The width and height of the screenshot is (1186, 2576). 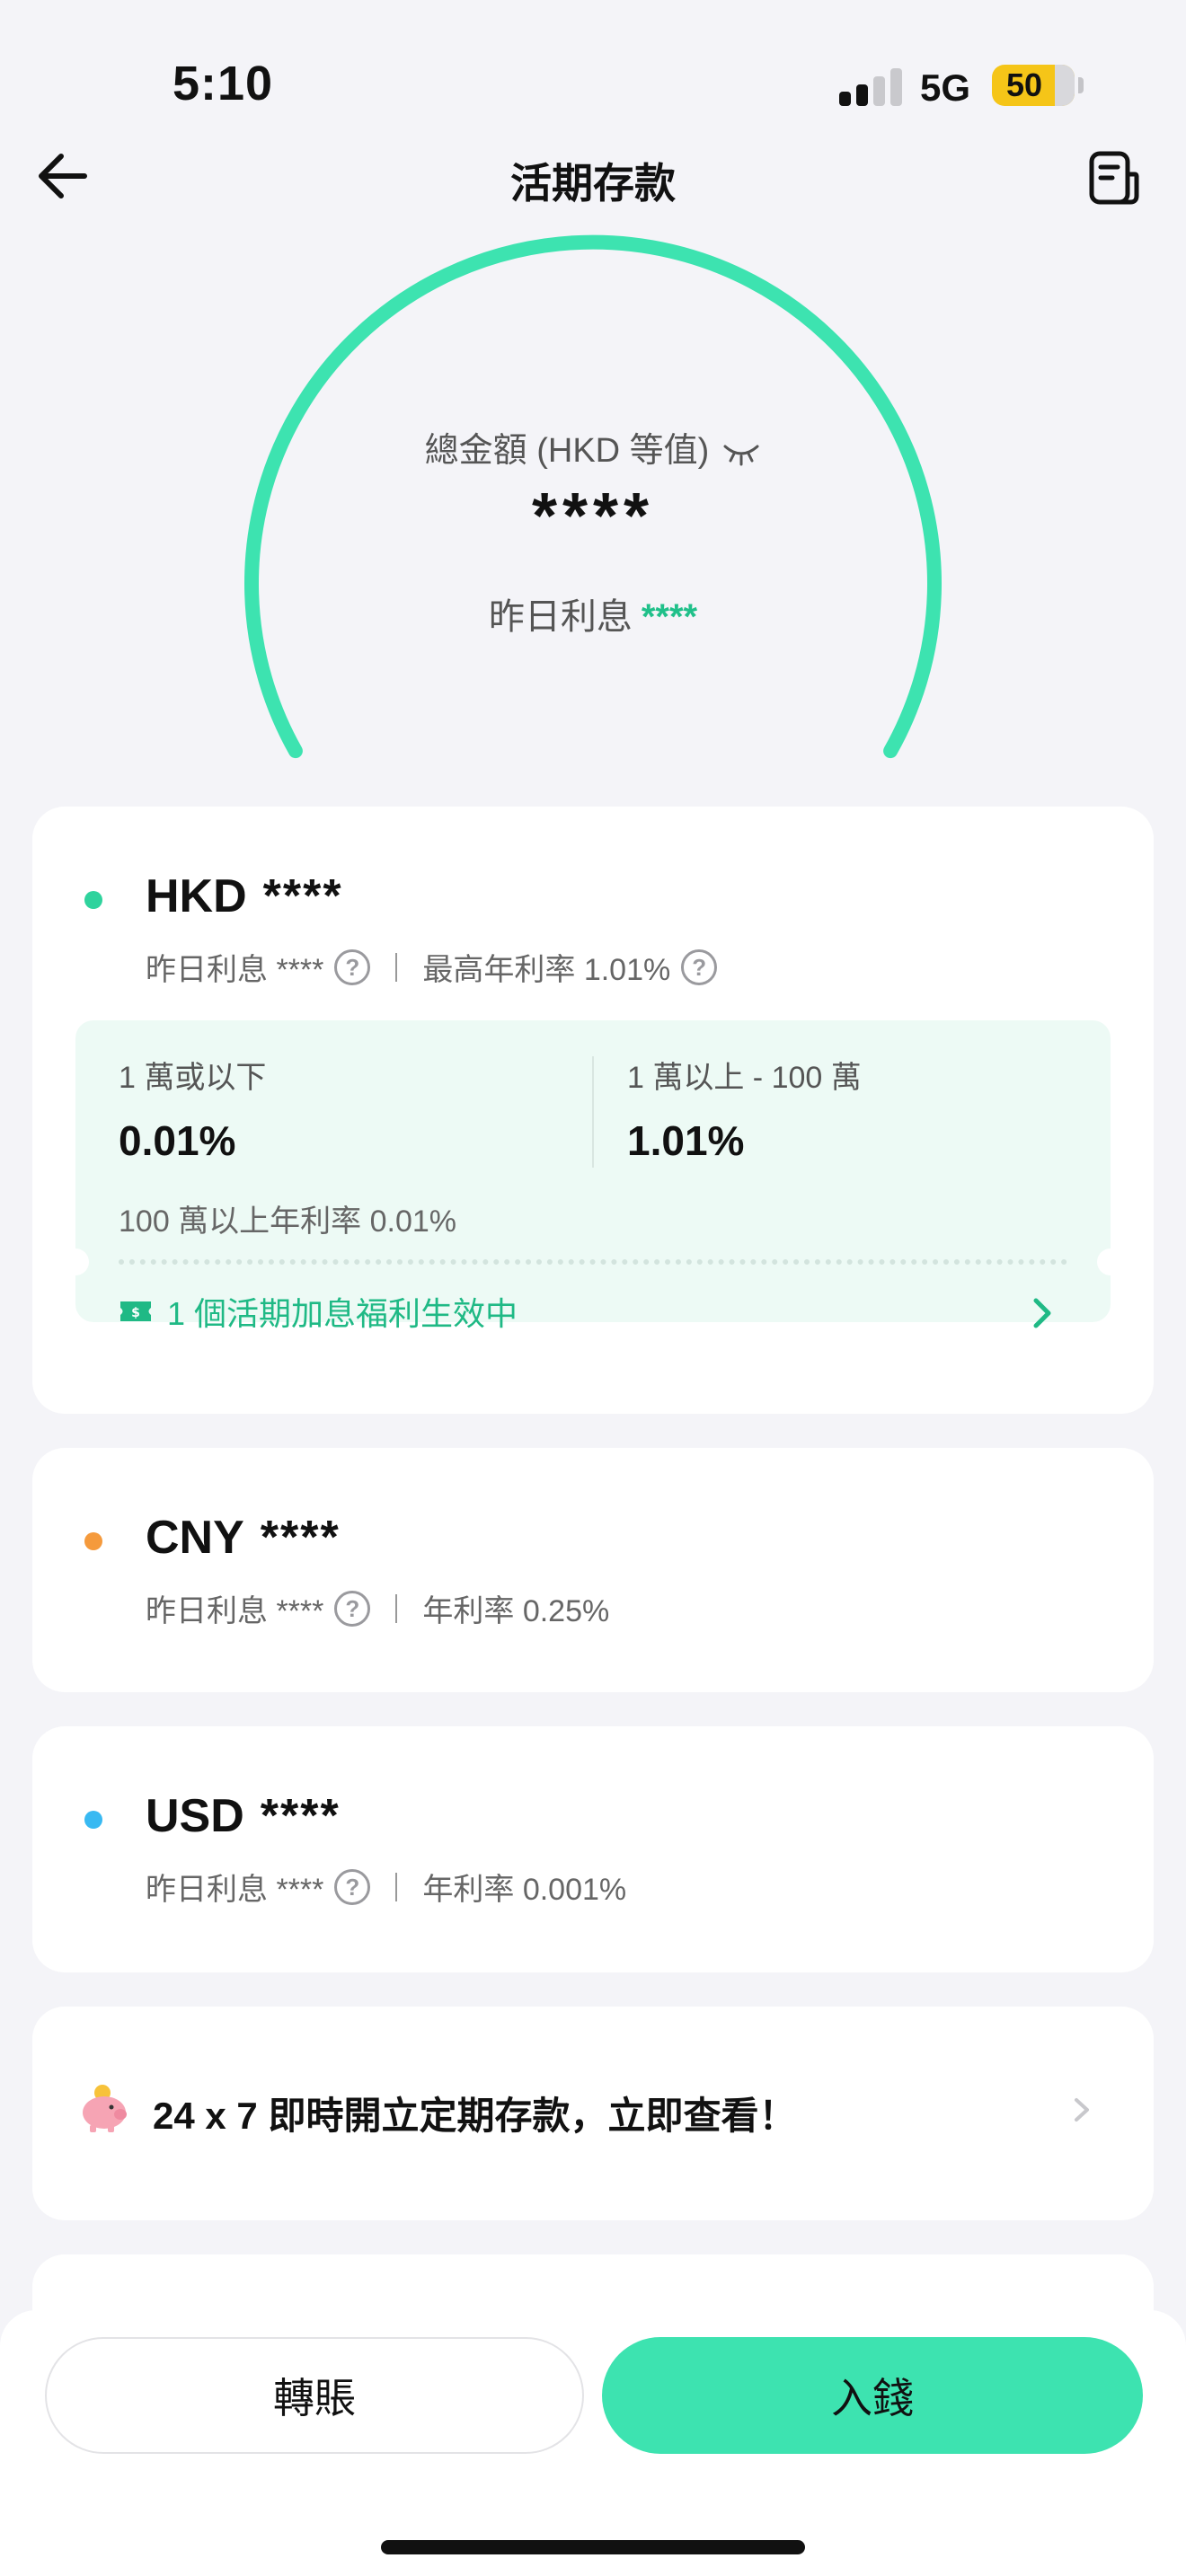 I want to click on battery-level: 50, so click(x=1024, y=84).